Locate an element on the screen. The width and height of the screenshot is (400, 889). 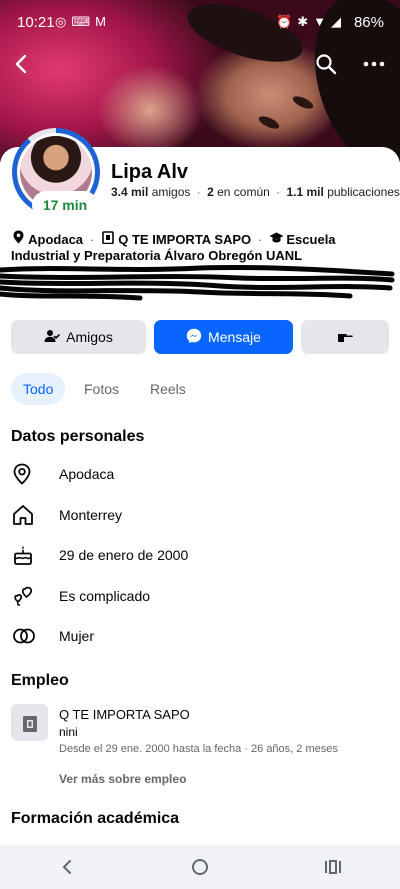
battery-level: 86% is located at coordinates (368, 22).